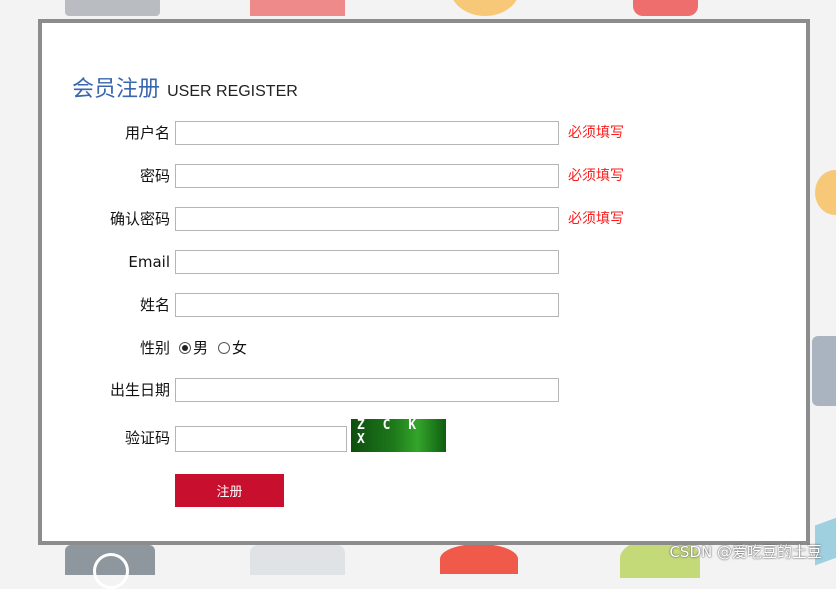 The width and height of the screenshot is (836, 589). I want to click on confirm-password-input, so click(367, 219).